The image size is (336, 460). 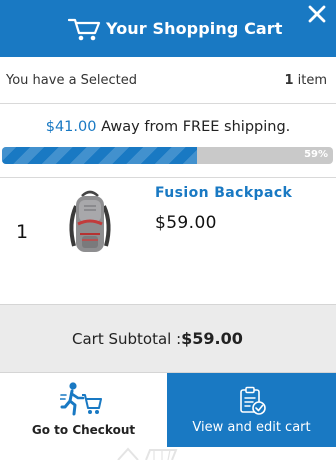 I want to click on shipping-message-text: Away from FREE shipping., so click(x=196, y=127).